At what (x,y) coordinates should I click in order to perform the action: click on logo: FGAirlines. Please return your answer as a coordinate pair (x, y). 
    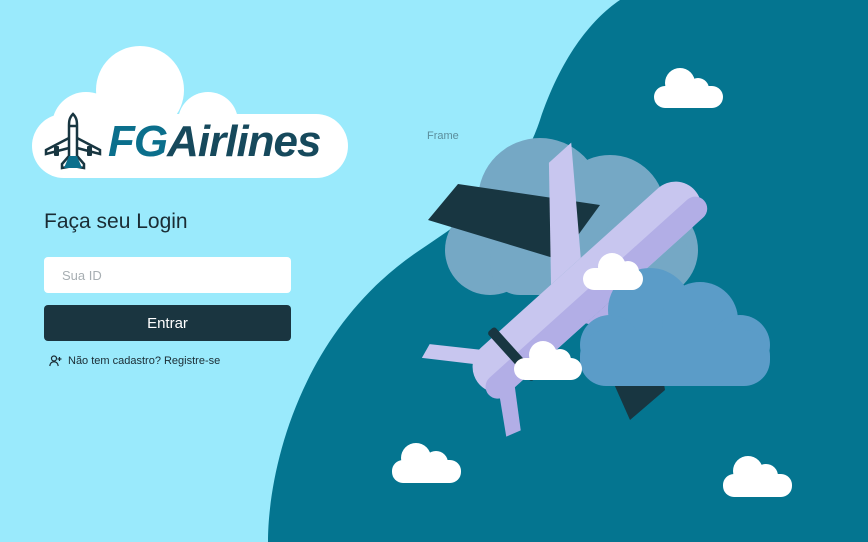
    Looking at the image, I should click on (193, 114).